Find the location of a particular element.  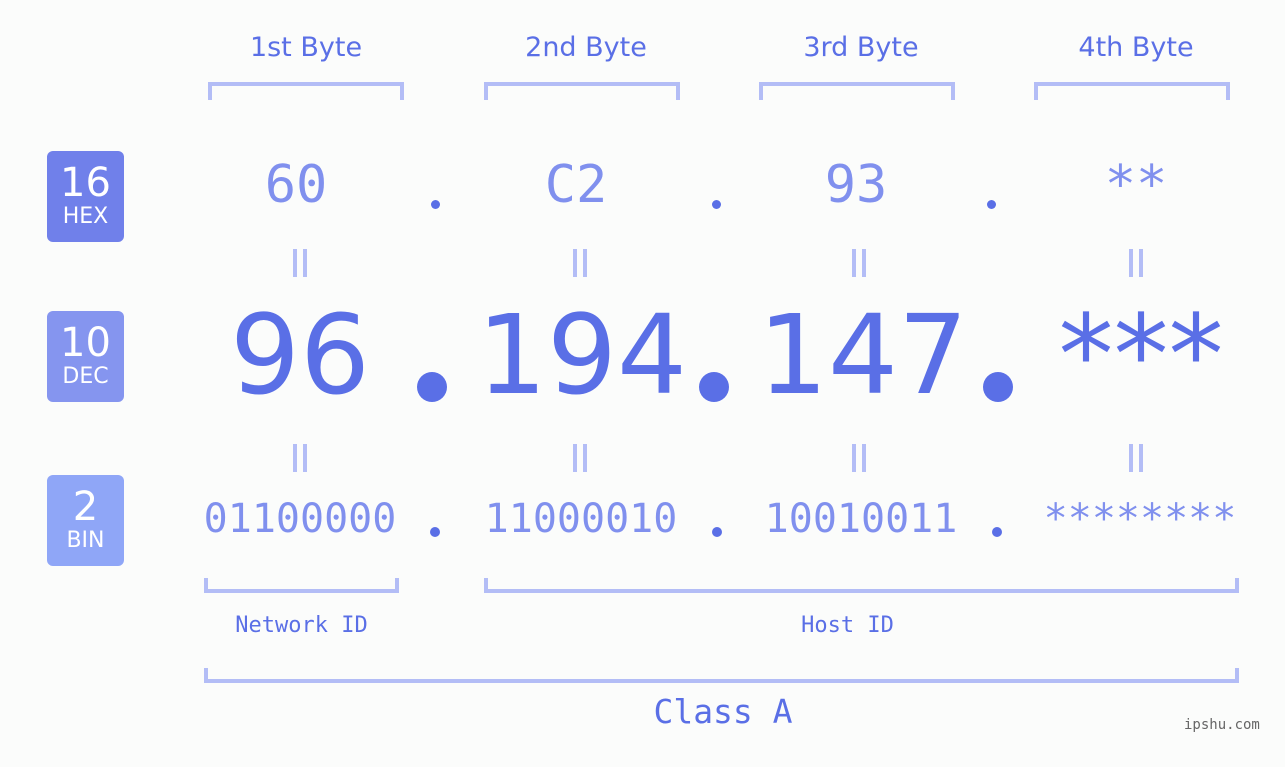

host-id-label: Host ID is located at coordinates (847, 625).